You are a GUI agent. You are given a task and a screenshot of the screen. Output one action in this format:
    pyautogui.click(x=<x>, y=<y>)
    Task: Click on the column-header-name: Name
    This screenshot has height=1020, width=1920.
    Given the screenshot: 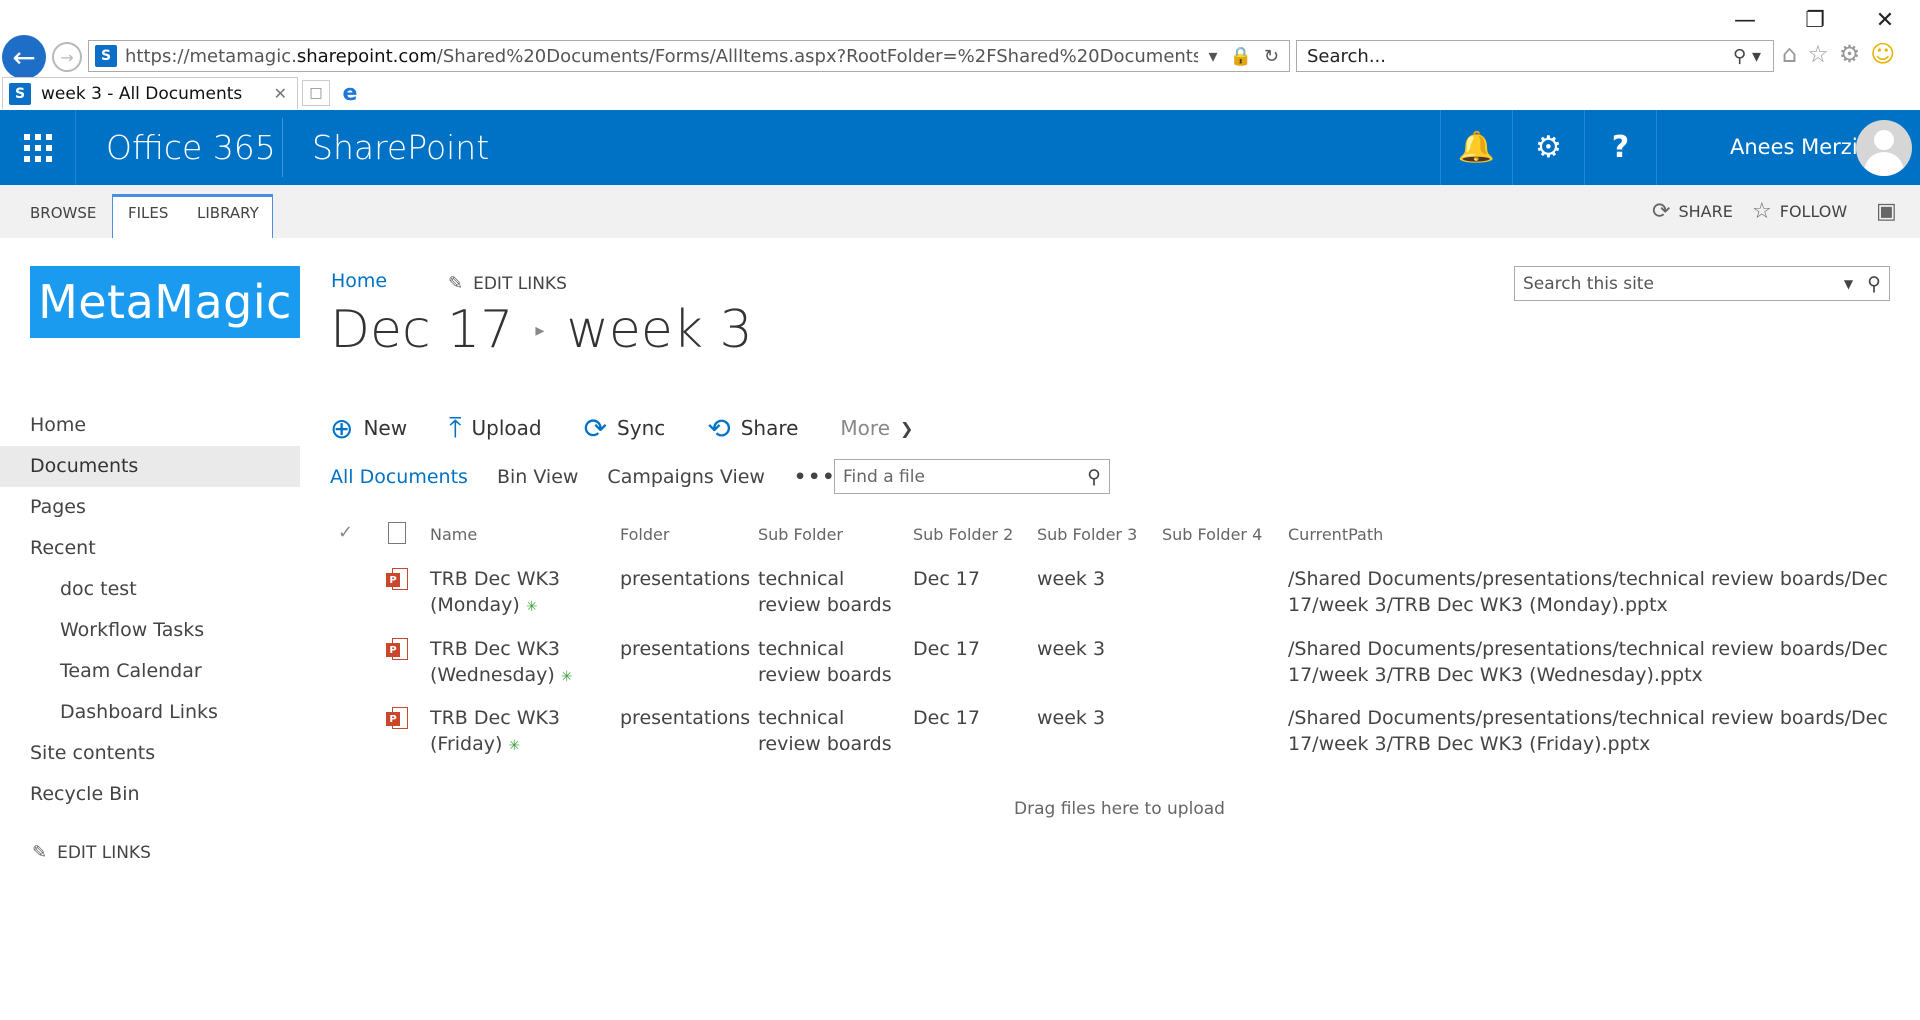 What is the action you would take?
    pyautogui.click(x=453, y=536)
    